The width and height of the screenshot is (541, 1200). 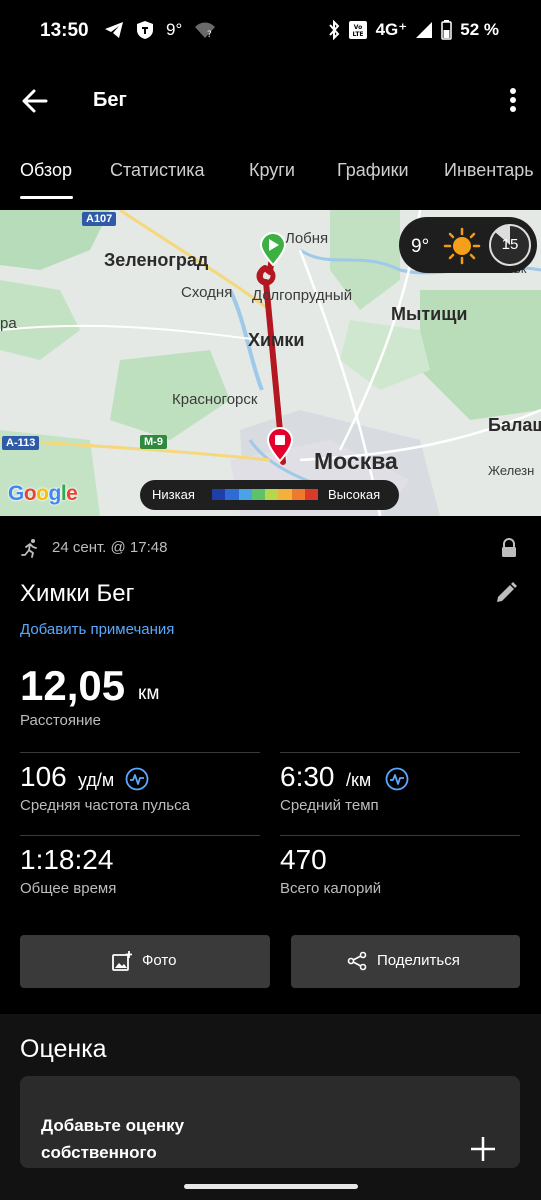 I want to click on arrow-left-icon, so click(x=35, y=101).